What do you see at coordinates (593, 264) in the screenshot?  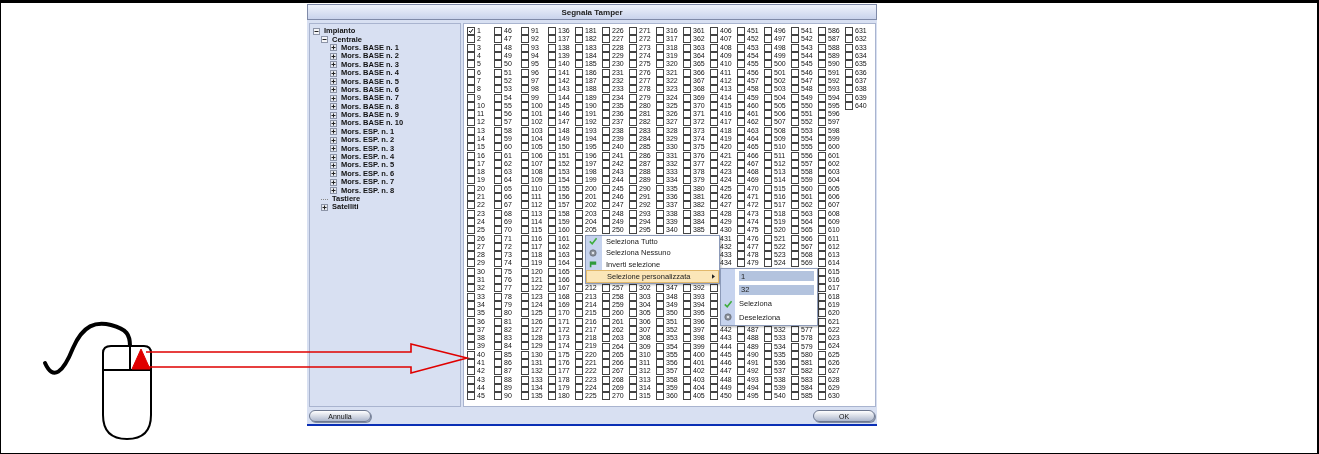 I see `flag-icon` at bounding box center [593, 264].